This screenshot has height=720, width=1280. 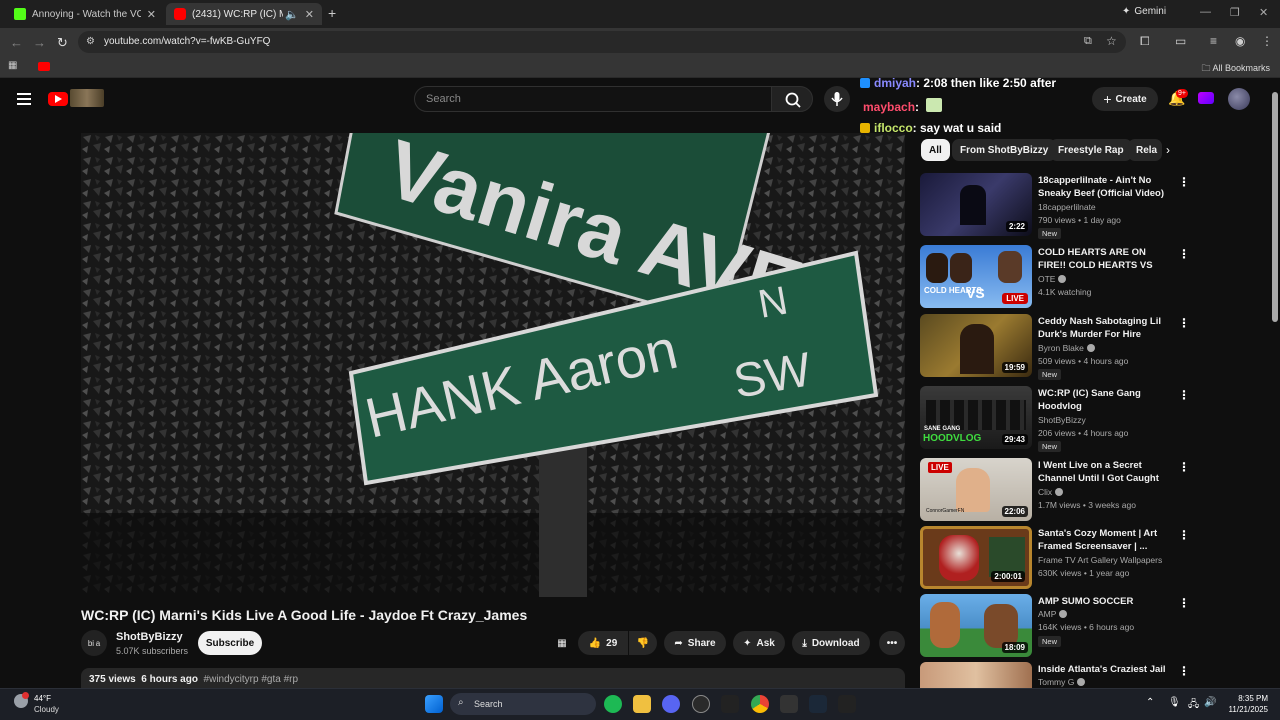 What do you see at coordinates (1125, 99) in the screenshot?
I see `create-button: + Create` at bounding box center [1125, 99].